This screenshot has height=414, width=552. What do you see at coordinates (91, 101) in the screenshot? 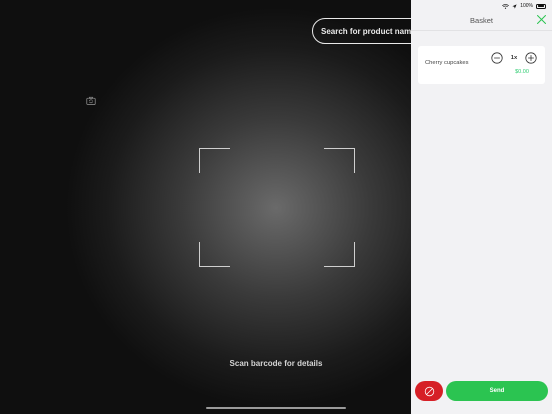
I see `camera-switch-icon` at bounding box center [91, 101].